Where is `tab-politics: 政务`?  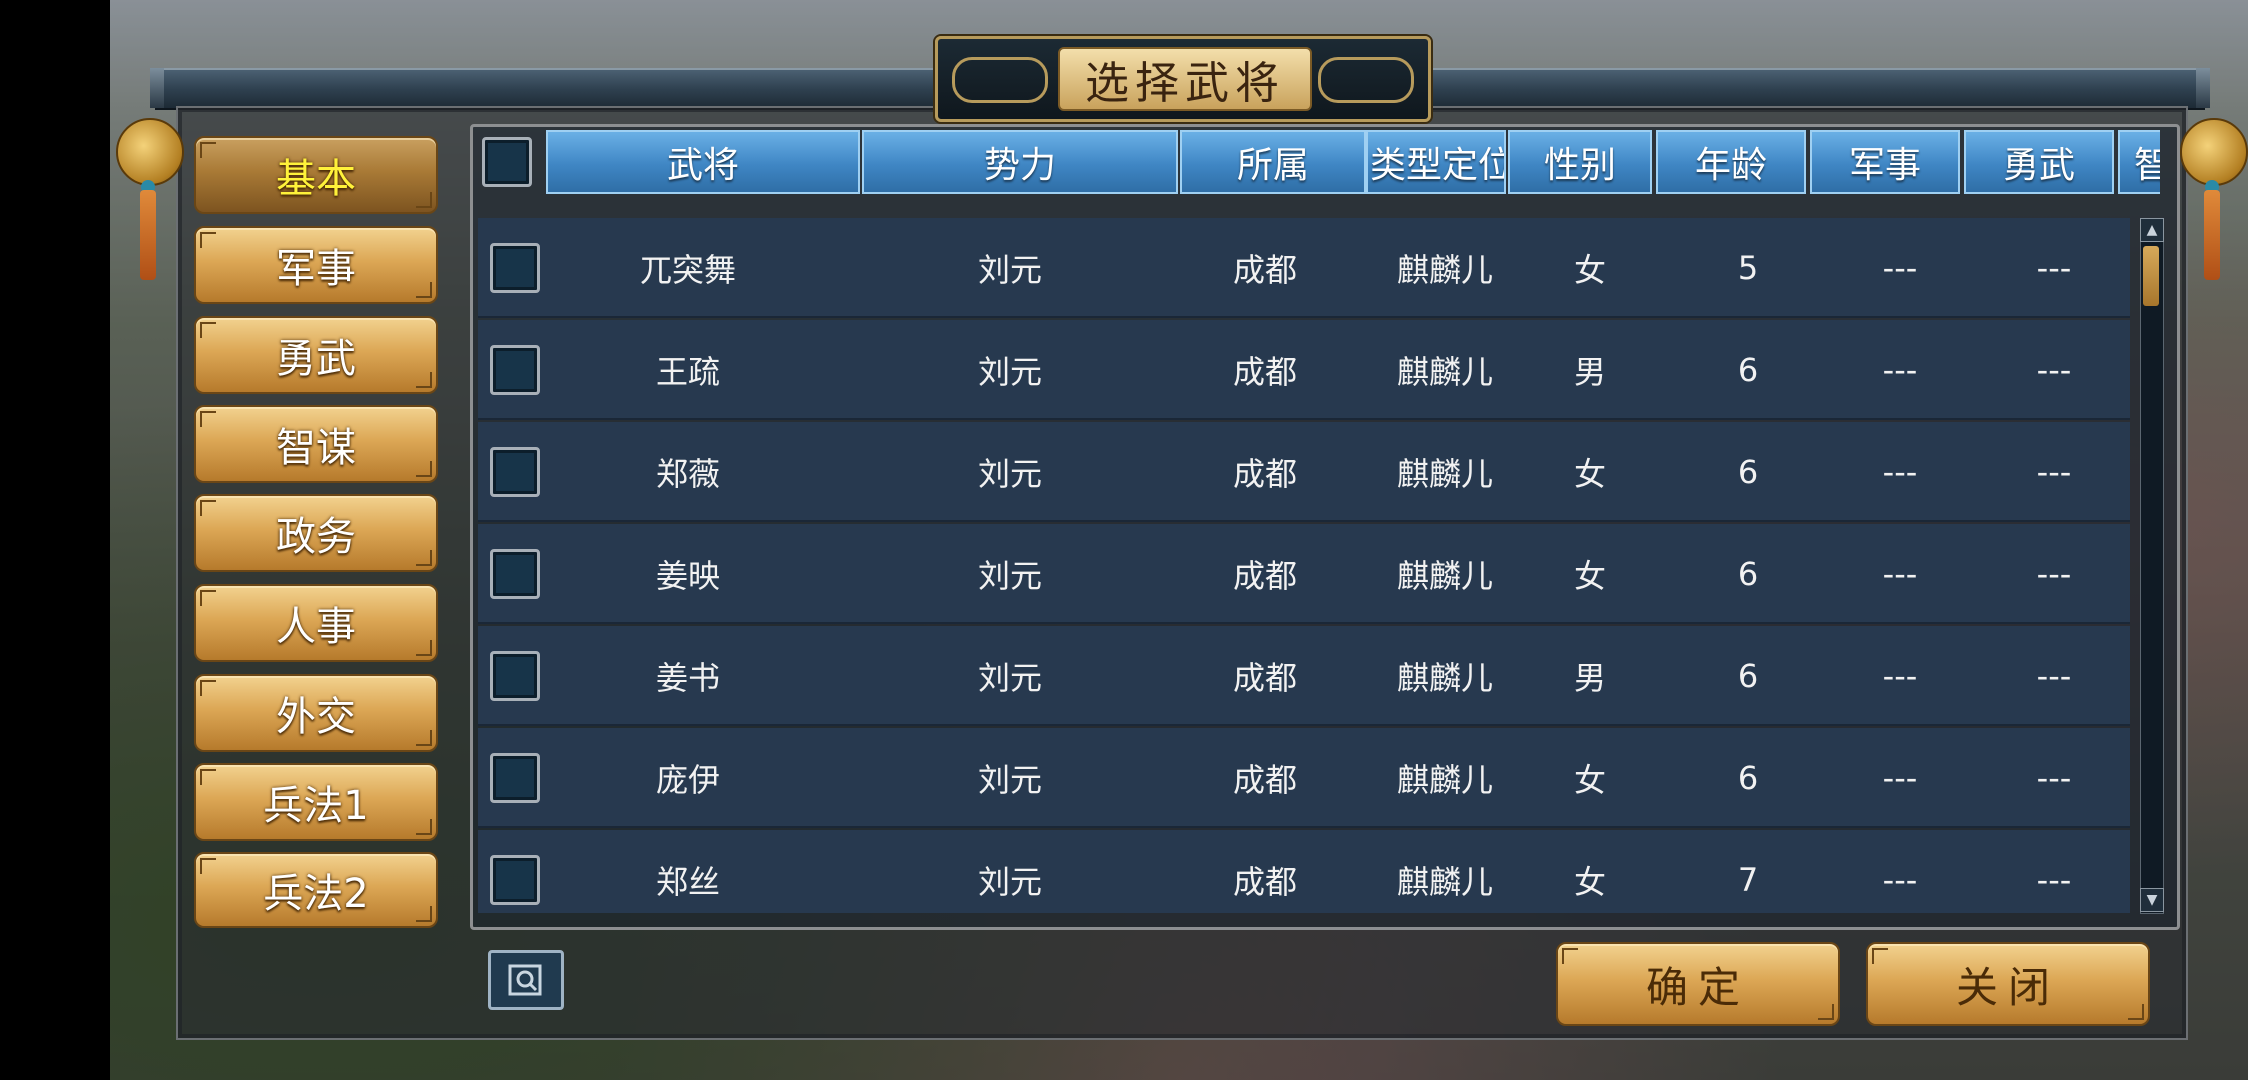 tab-politics: 政务 is located at coordinates (316, 533).